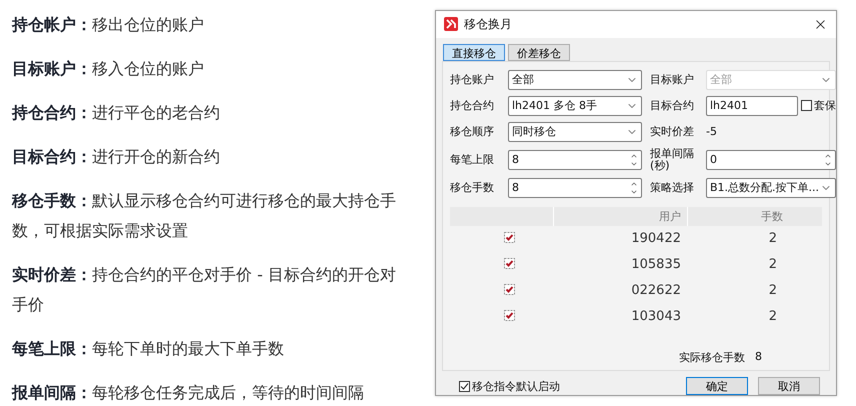 The width and height of the screenshot is (856, 406). What do you see at coordinates (656, 316) in the screenshot?
I see `table-cell-text: 103043` at bounding box center [656, 316].